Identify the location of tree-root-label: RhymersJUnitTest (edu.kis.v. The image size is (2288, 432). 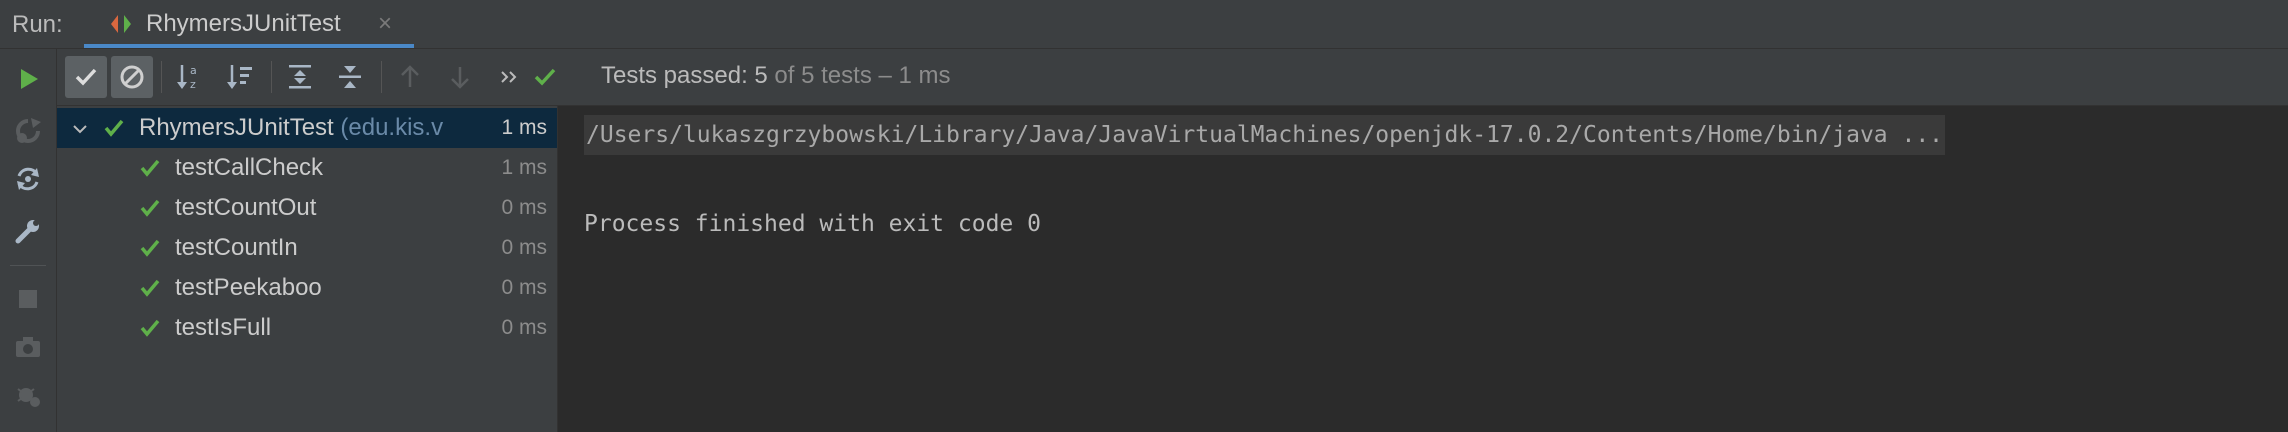
(291, 128).